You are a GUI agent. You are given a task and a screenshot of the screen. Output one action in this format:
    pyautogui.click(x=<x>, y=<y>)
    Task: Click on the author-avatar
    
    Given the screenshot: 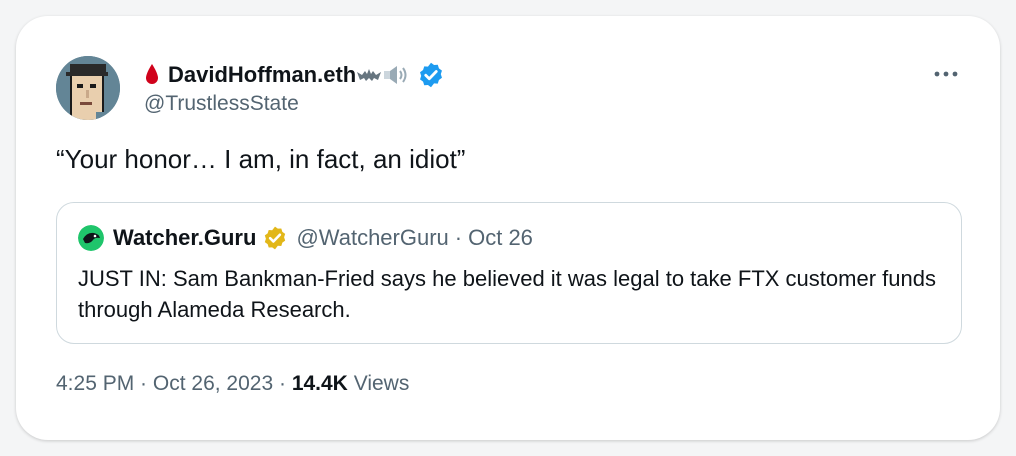 What is the action you would take?
    pyautogui.click(x=88, y=88)
    